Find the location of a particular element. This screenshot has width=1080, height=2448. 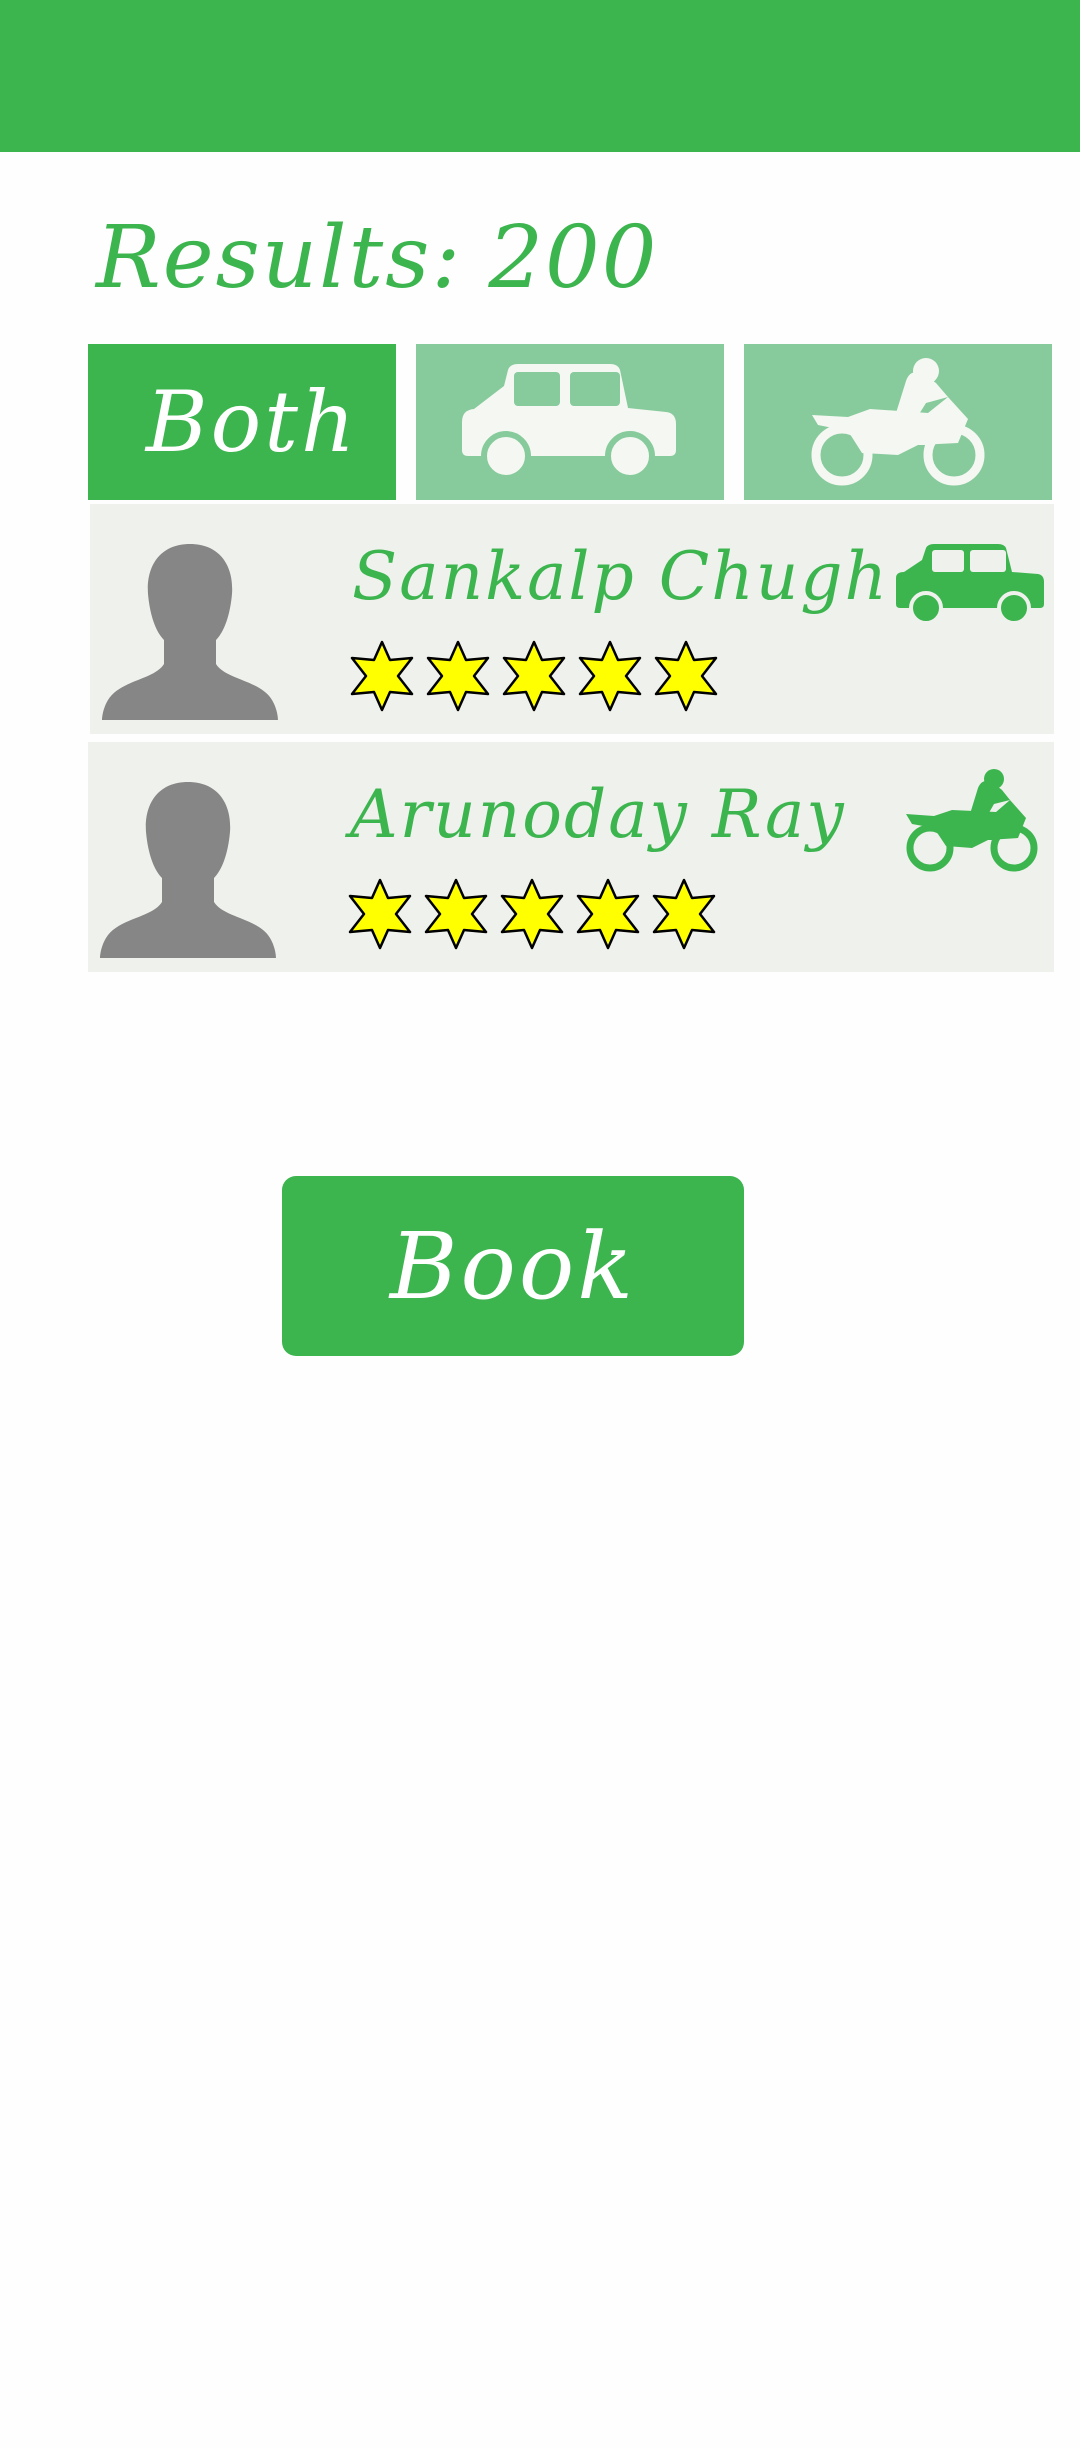

book-button: Book is located at coordinates (513, 1266).